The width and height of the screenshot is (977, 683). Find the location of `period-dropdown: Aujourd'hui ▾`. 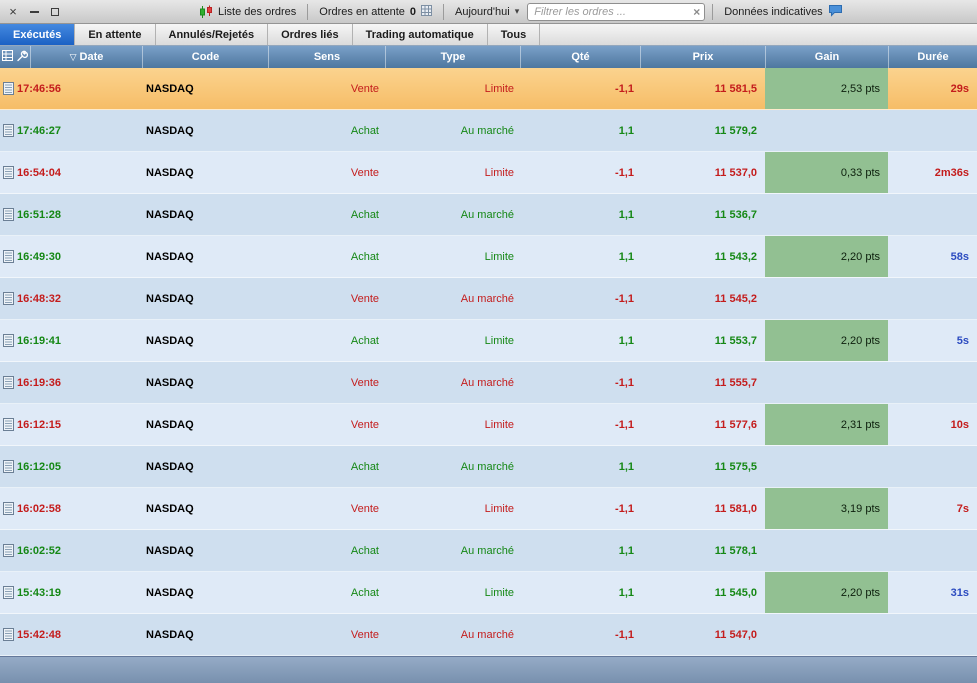

period-dropdown: Aujourd'hui ▾ is located at coordinates (487, 12).